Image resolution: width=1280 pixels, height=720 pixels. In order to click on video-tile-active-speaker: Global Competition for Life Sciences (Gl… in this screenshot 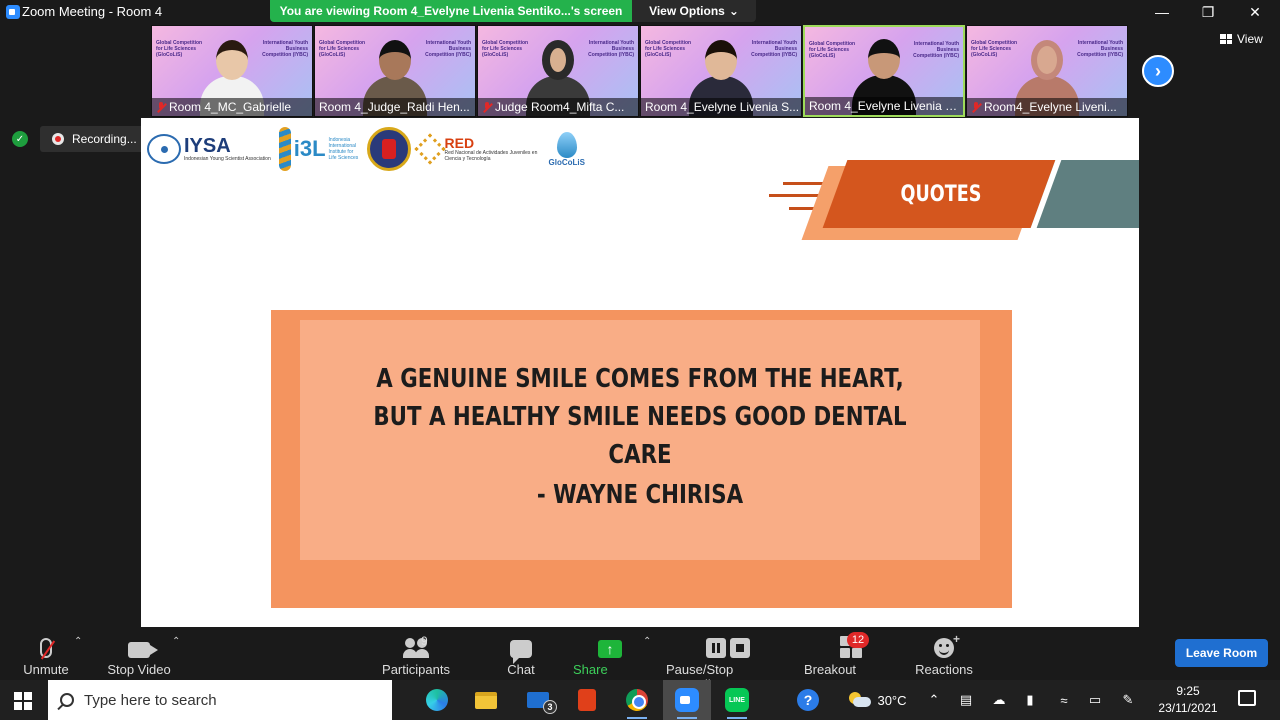, I will do `click(884, 71)`.